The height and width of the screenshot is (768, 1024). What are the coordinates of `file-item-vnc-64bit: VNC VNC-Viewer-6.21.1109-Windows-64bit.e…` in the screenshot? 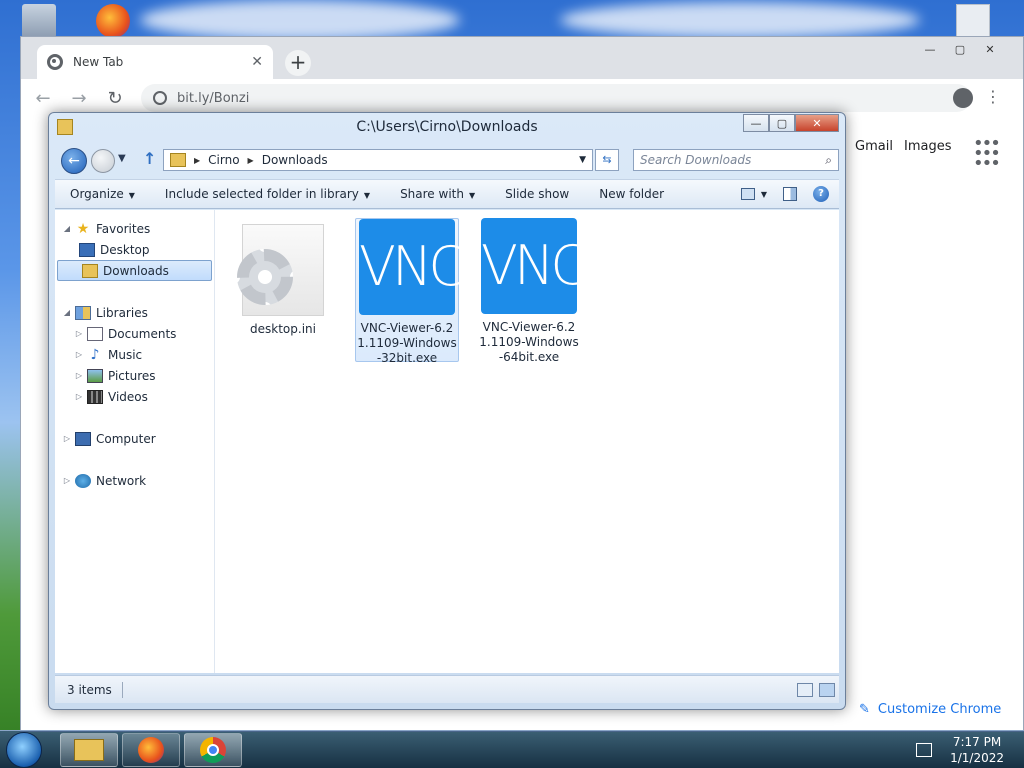 It's located at (532, 291).